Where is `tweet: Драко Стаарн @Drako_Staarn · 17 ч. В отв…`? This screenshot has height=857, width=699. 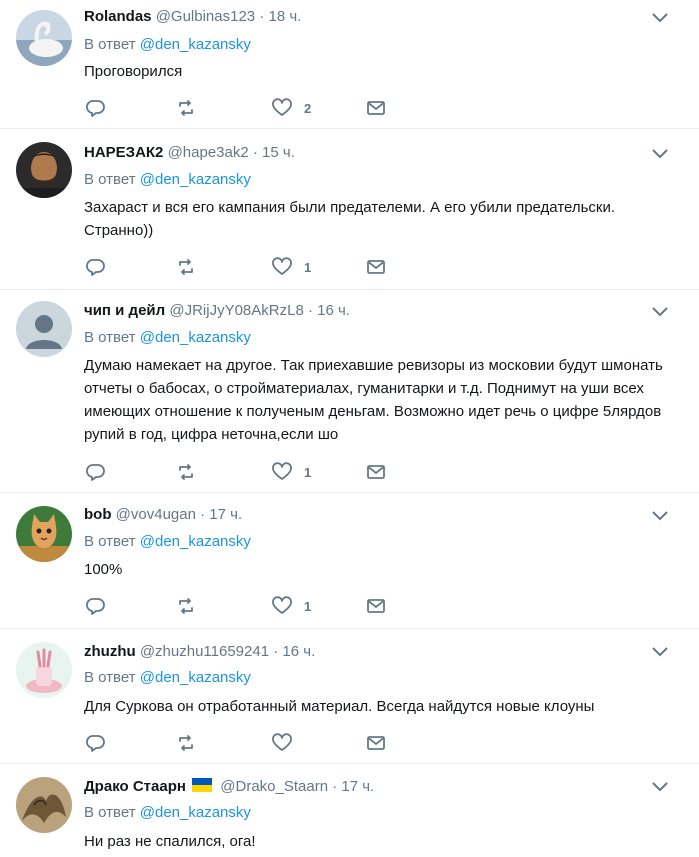 tweet: Драко Стаарн @Drako_Staarn · 17 ч. В отв… is located at coordinates (349, 810).